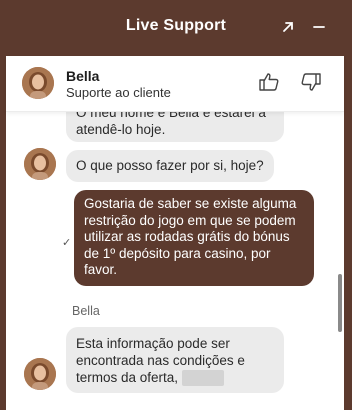  Describe the element at coordinates (340, 303) in the screenshot. I see `scrollbar-thumb` at that location.